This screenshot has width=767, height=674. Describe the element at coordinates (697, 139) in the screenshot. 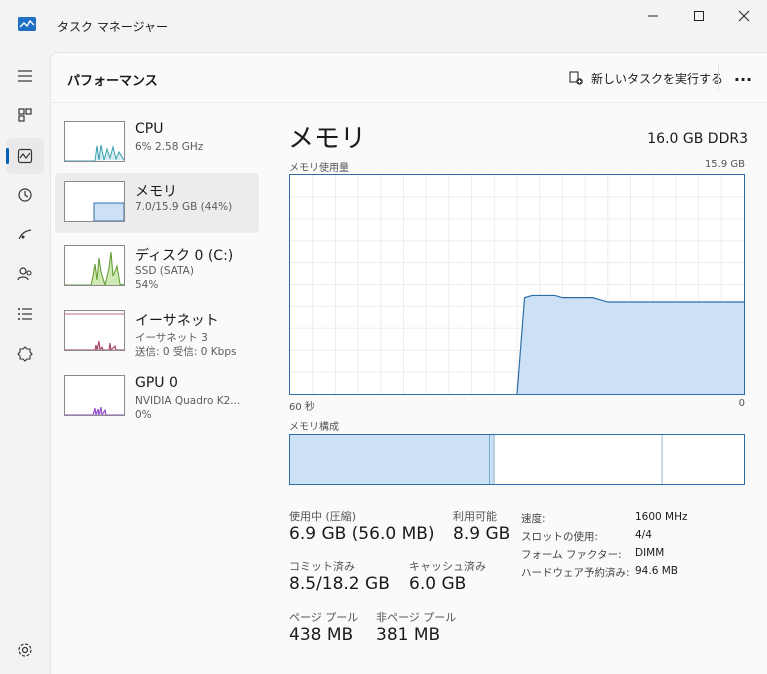

I see `memory-capacity: 16.0 GB DDR3` at that location.